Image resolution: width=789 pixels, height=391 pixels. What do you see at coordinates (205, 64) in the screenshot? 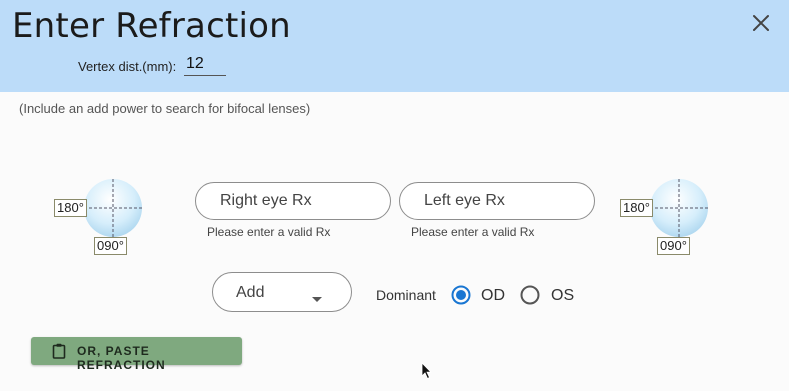
I see `vertex-distance-input` at bounding box center [205, 64].